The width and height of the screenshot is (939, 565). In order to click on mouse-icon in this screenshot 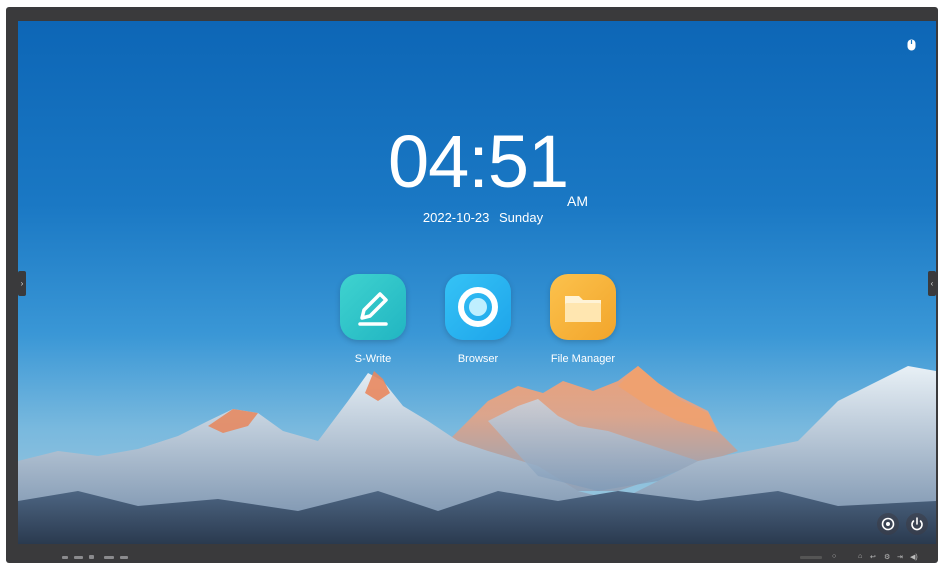, I will do `click(911, 45)`.